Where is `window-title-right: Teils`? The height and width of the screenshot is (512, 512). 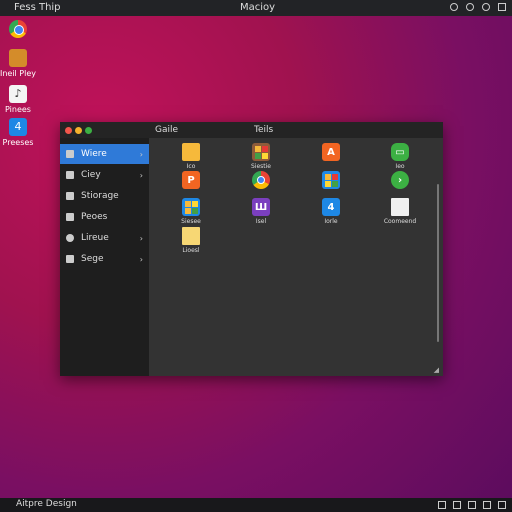 window-title-right: Teils is located at coordinates (264, 130).